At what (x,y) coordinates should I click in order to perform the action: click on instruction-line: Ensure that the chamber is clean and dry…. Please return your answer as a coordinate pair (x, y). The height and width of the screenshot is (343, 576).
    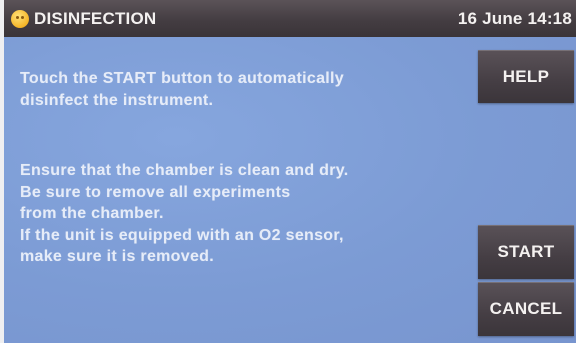
    Looking at the image, I should click on (184, 170).